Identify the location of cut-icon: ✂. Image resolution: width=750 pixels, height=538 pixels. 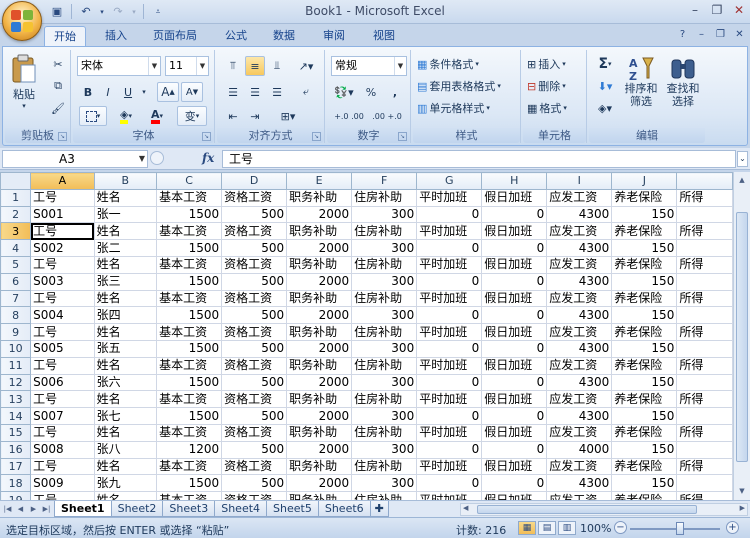
(58, 64).